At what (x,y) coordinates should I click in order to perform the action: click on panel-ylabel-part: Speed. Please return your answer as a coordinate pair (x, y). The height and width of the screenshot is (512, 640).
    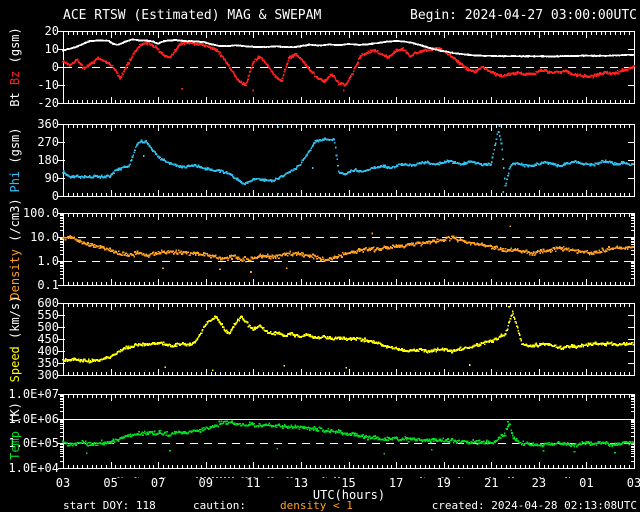
    Looking at the image, I should click on (15, 364).